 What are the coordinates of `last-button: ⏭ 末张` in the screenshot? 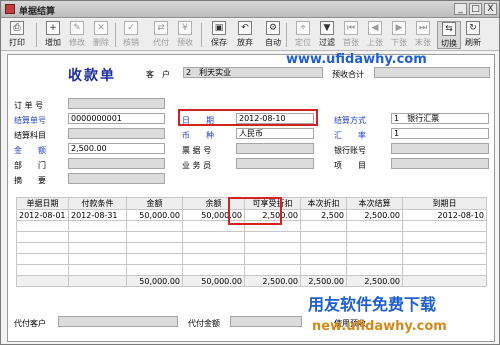 It's located at (423, 35).